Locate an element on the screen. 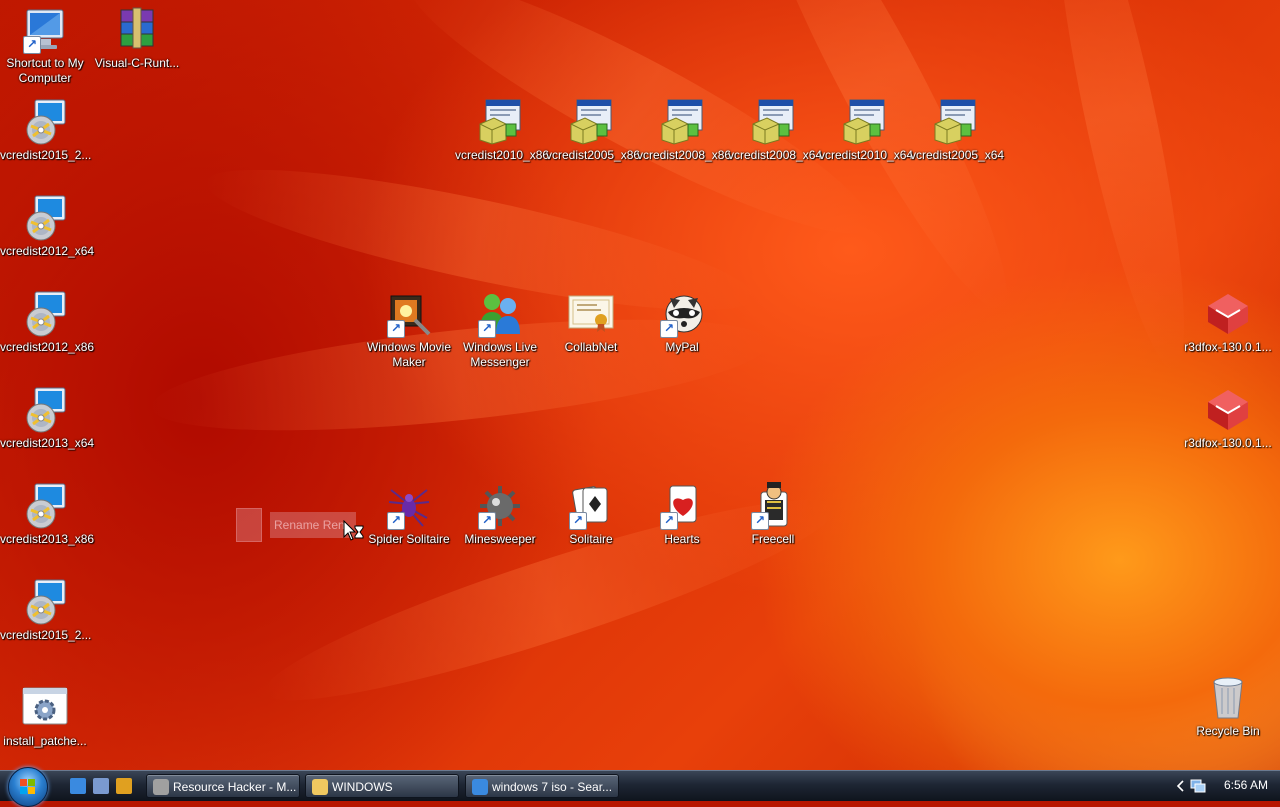 This screenshot has height=807, width=1280. desktop-icon-label: Solitaire is located at coordinates (591, 539).